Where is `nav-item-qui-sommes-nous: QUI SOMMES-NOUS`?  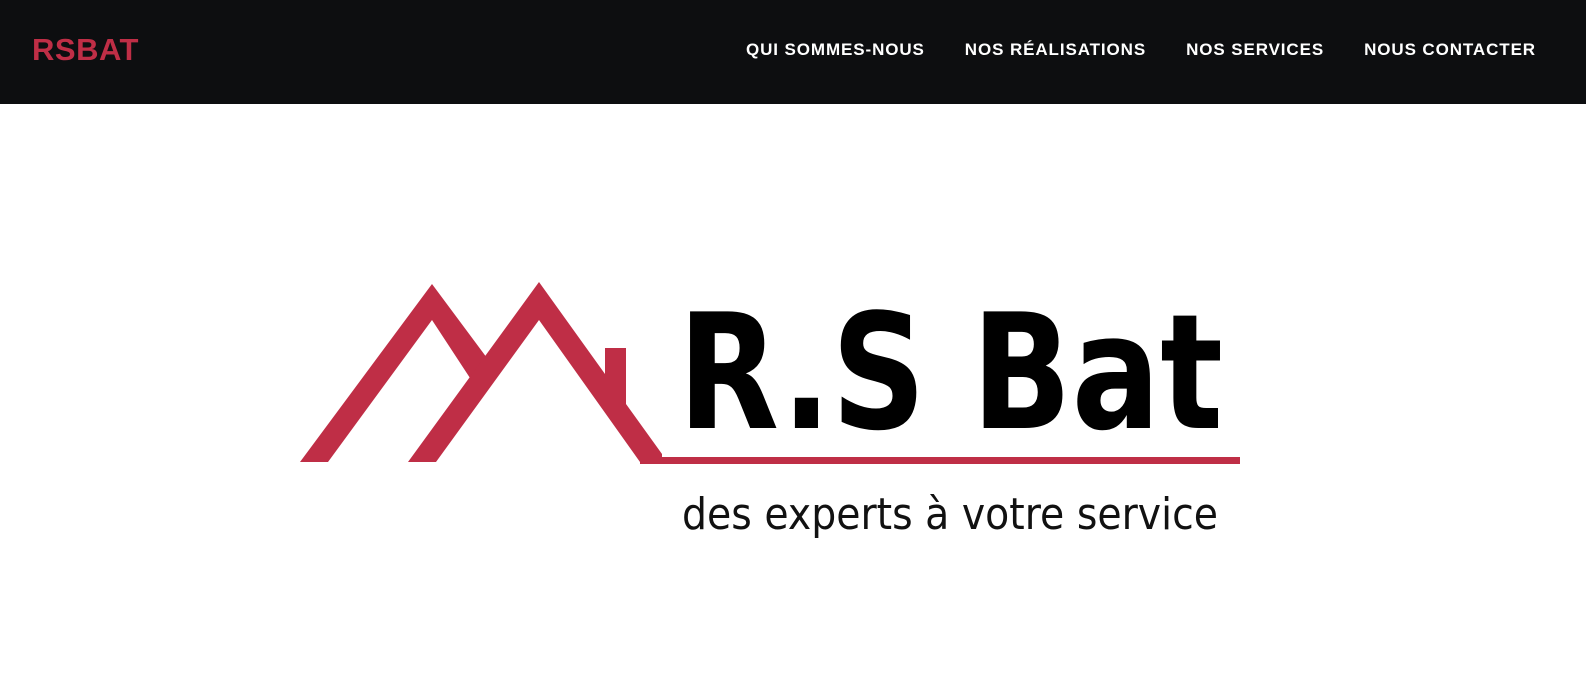 nav-item-qui-sommes-nous: QUI SOMMES-NOUS is located at coordinates (835, 50).